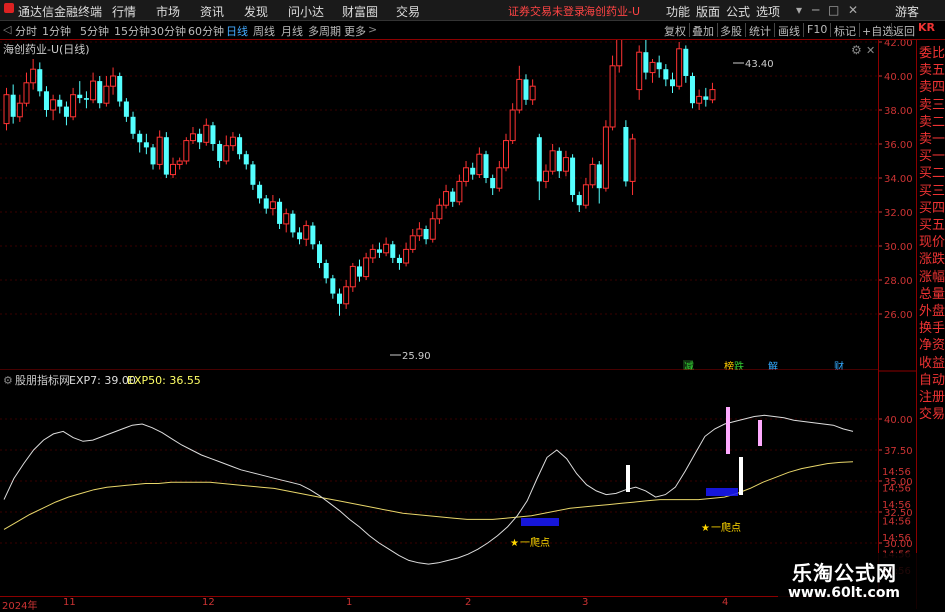  Describe the element at coordinates (877, 31) in the screenshot. I see `tool-zixuan: +自选` at that location.